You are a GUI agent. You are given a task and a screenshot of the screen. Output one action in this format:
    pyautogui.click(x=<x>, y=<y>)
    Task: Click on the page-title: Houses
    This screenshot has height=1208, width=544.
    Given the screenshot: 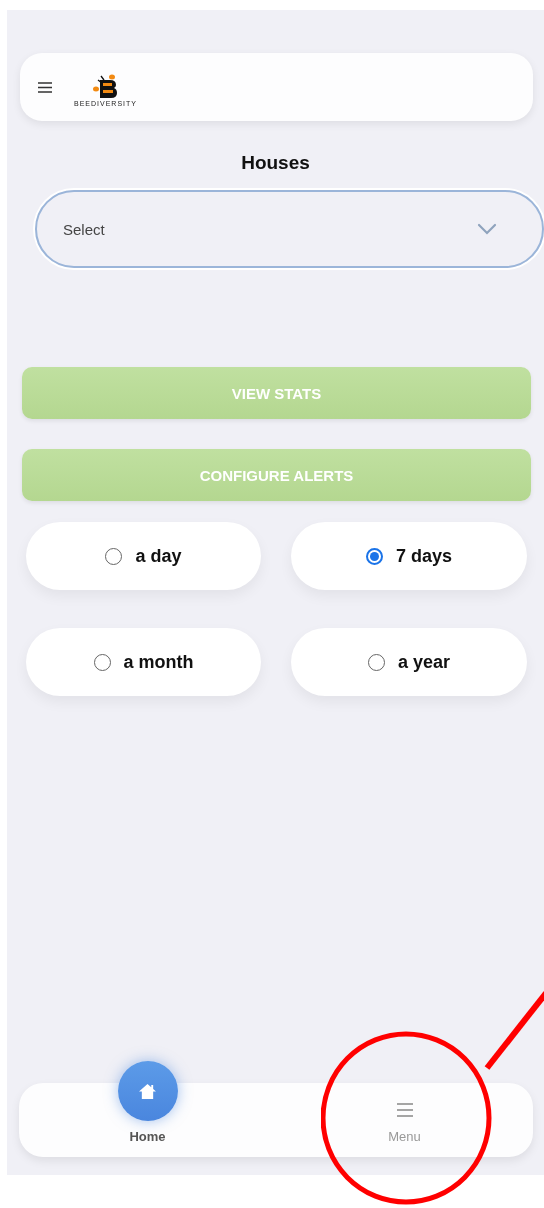 What is the action you would take?
    pyautogui.click(x=275, y=163)
    